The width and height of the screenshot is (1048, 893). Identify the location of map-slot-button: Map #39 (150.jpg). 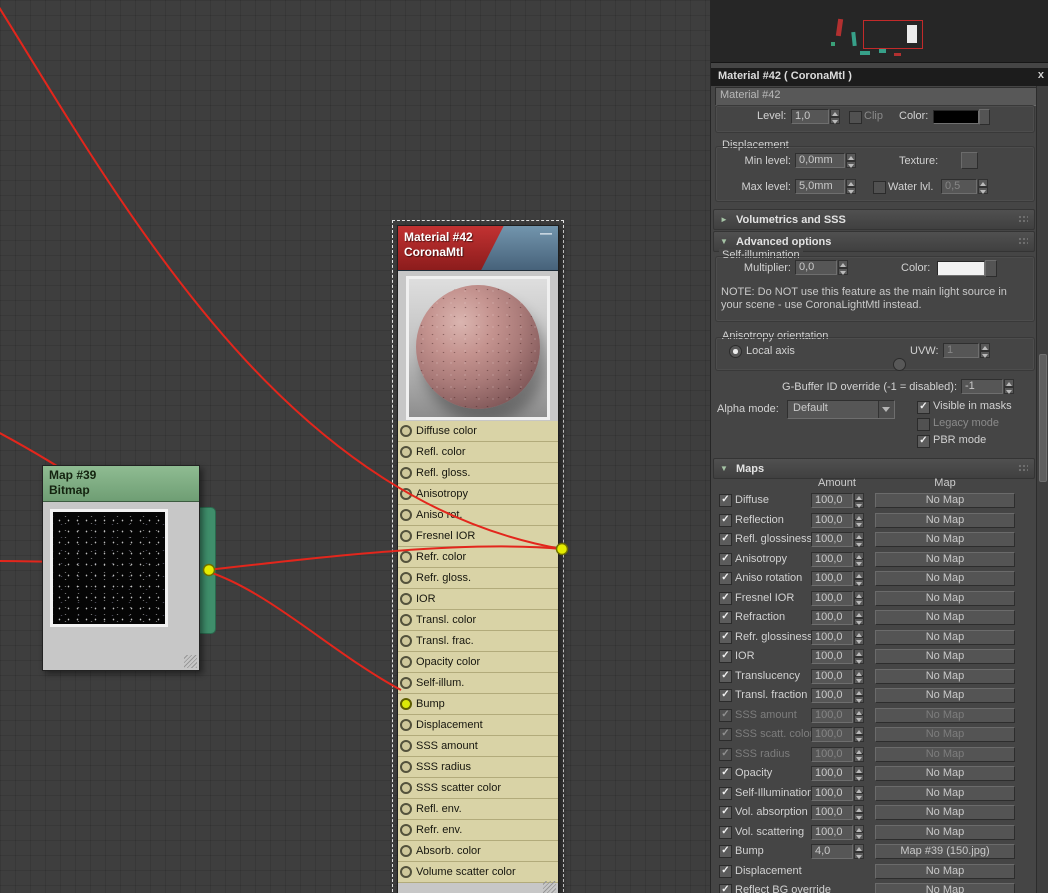
(945, 851).